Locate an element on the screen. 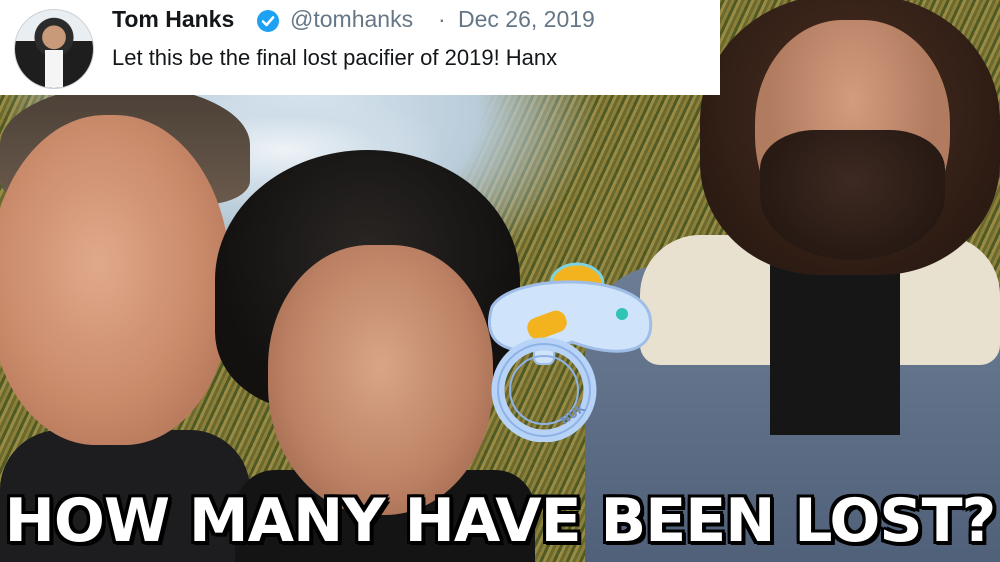  headline-caption: HOW MANY HAVE BEEN LOST? is located at coordinates (500, 521).